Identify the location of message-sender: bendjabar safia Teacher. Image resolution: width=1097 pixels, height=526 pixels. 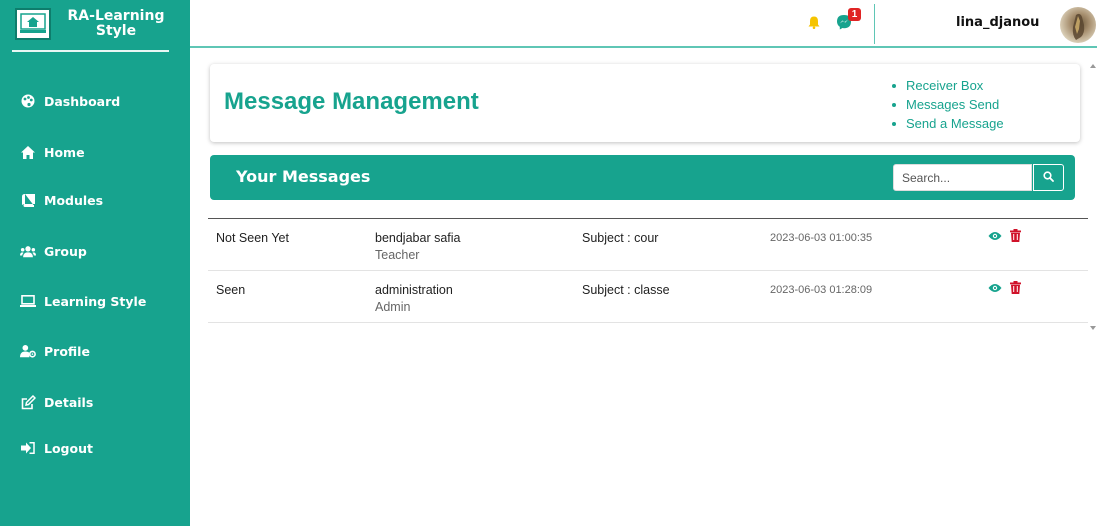
(417, 246).